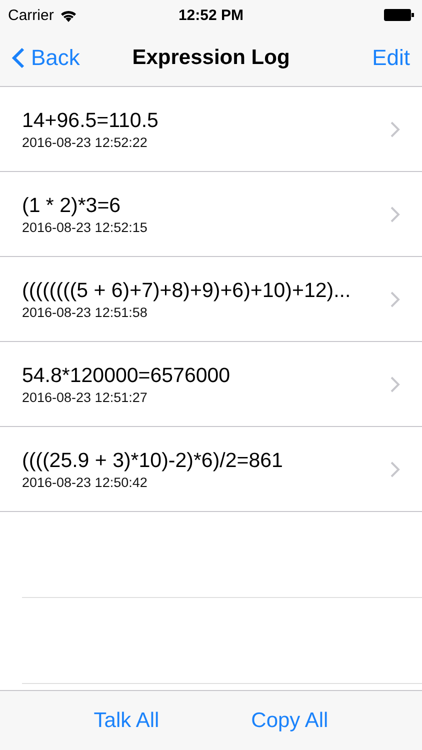 This screenshot has width=422, height=750. What do you see at coordinates (399, 15) in the screenshot?
I see `battery-icon` at bounding box center [399, 15].